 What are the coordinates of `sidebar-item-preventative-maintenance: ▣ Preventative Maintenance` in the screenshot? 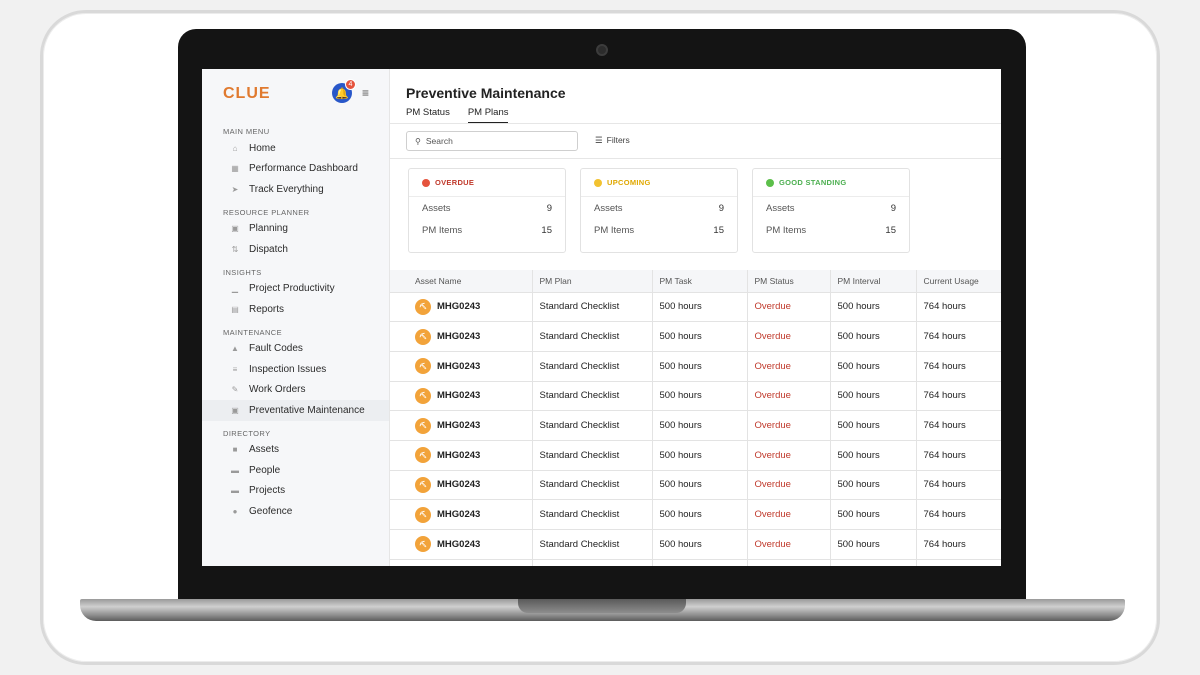 It's located at (295, 410).